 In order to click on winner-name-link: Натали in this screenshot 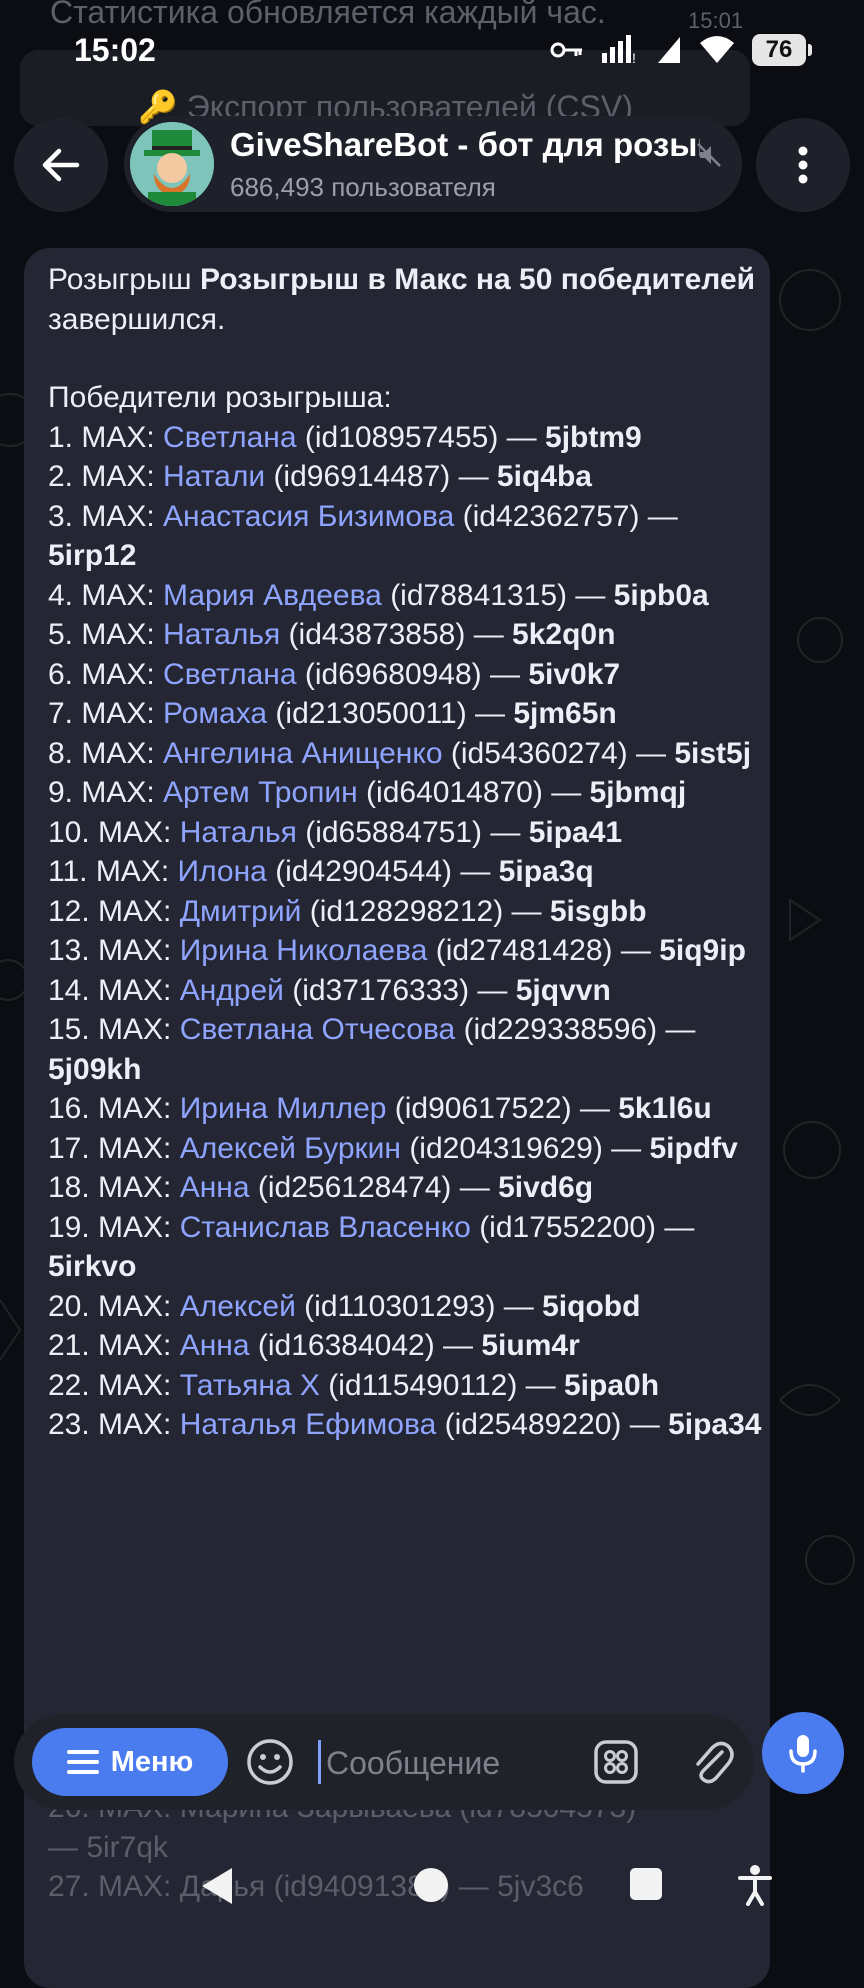, I will do `click(218, 476)`.